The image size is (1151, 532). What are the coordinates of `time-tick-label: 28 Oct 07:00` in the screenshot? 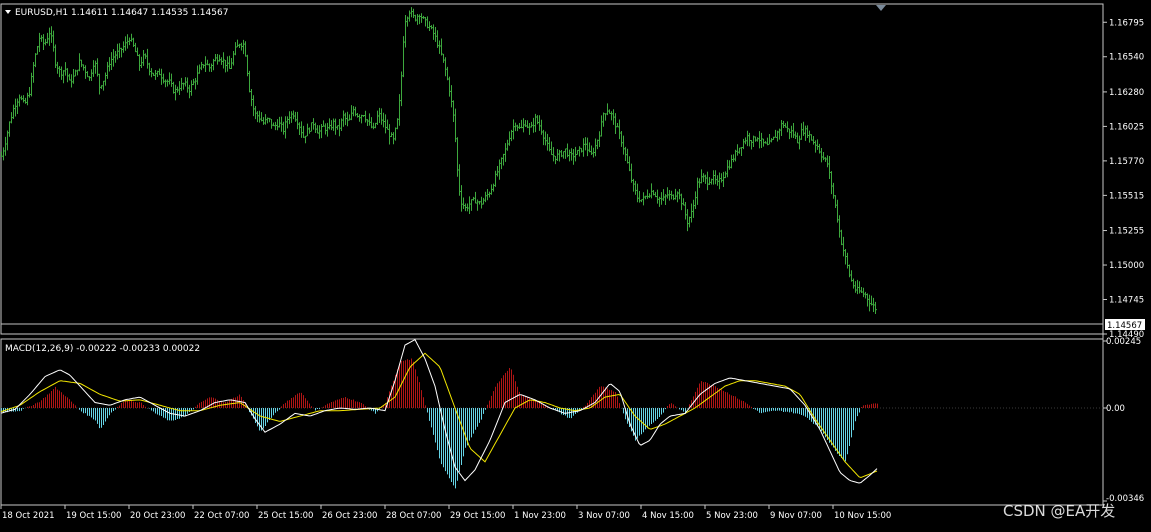 It's located at (413, 516).